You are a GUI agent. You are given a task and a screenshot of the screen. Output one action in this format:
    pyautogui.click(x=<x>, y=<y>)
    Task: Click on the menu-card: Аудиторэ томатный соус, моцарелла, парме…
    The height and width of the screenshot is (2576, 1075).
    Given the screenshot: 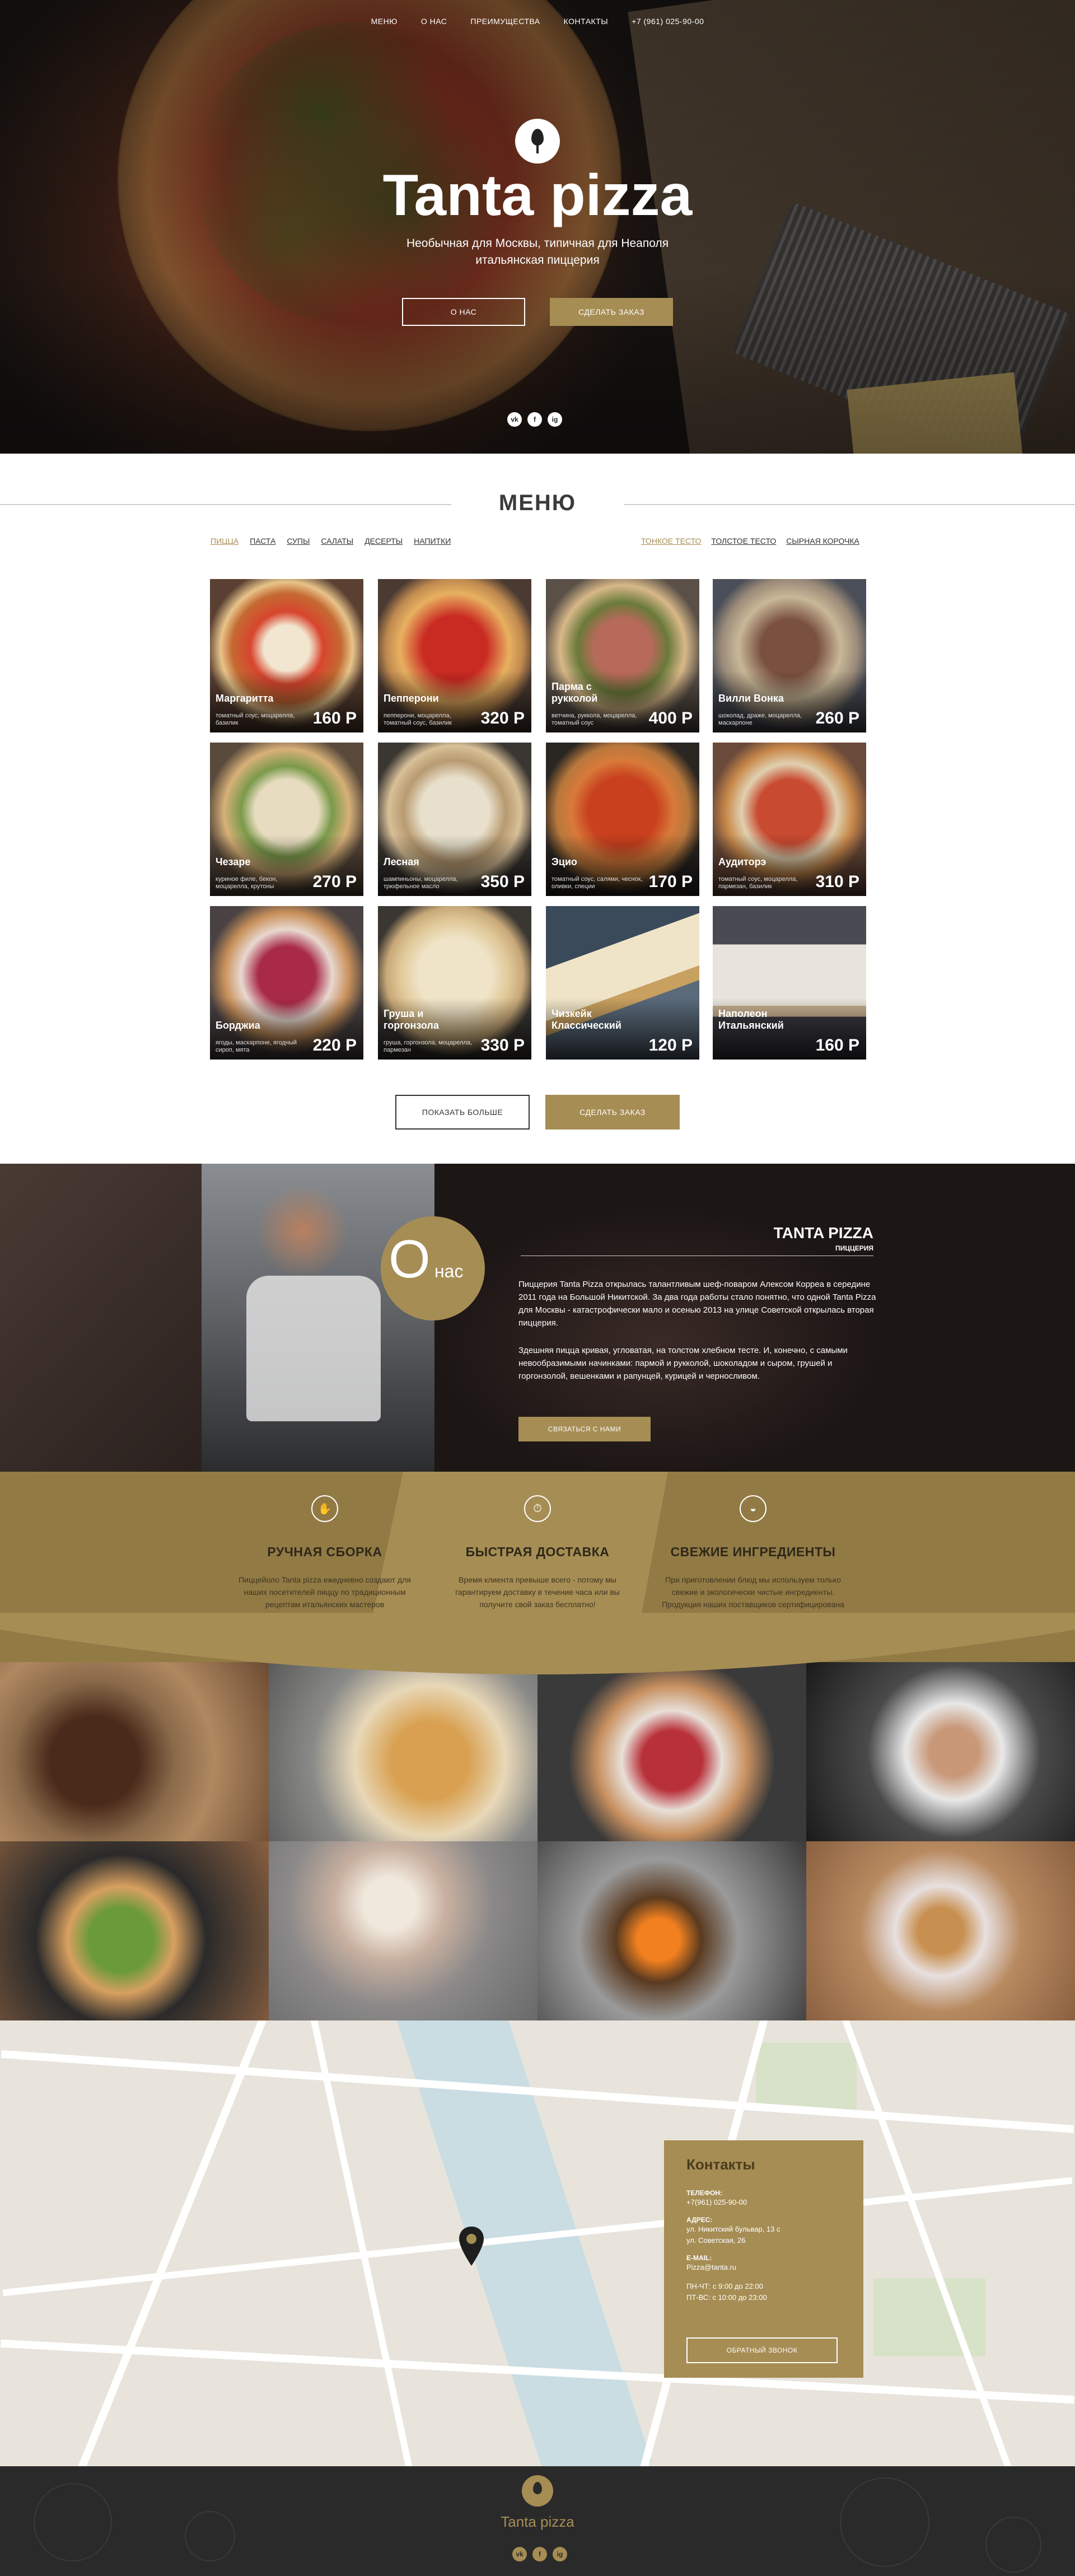 What is the action you would take?
    pyautogui.click(x=790, y=820)
    